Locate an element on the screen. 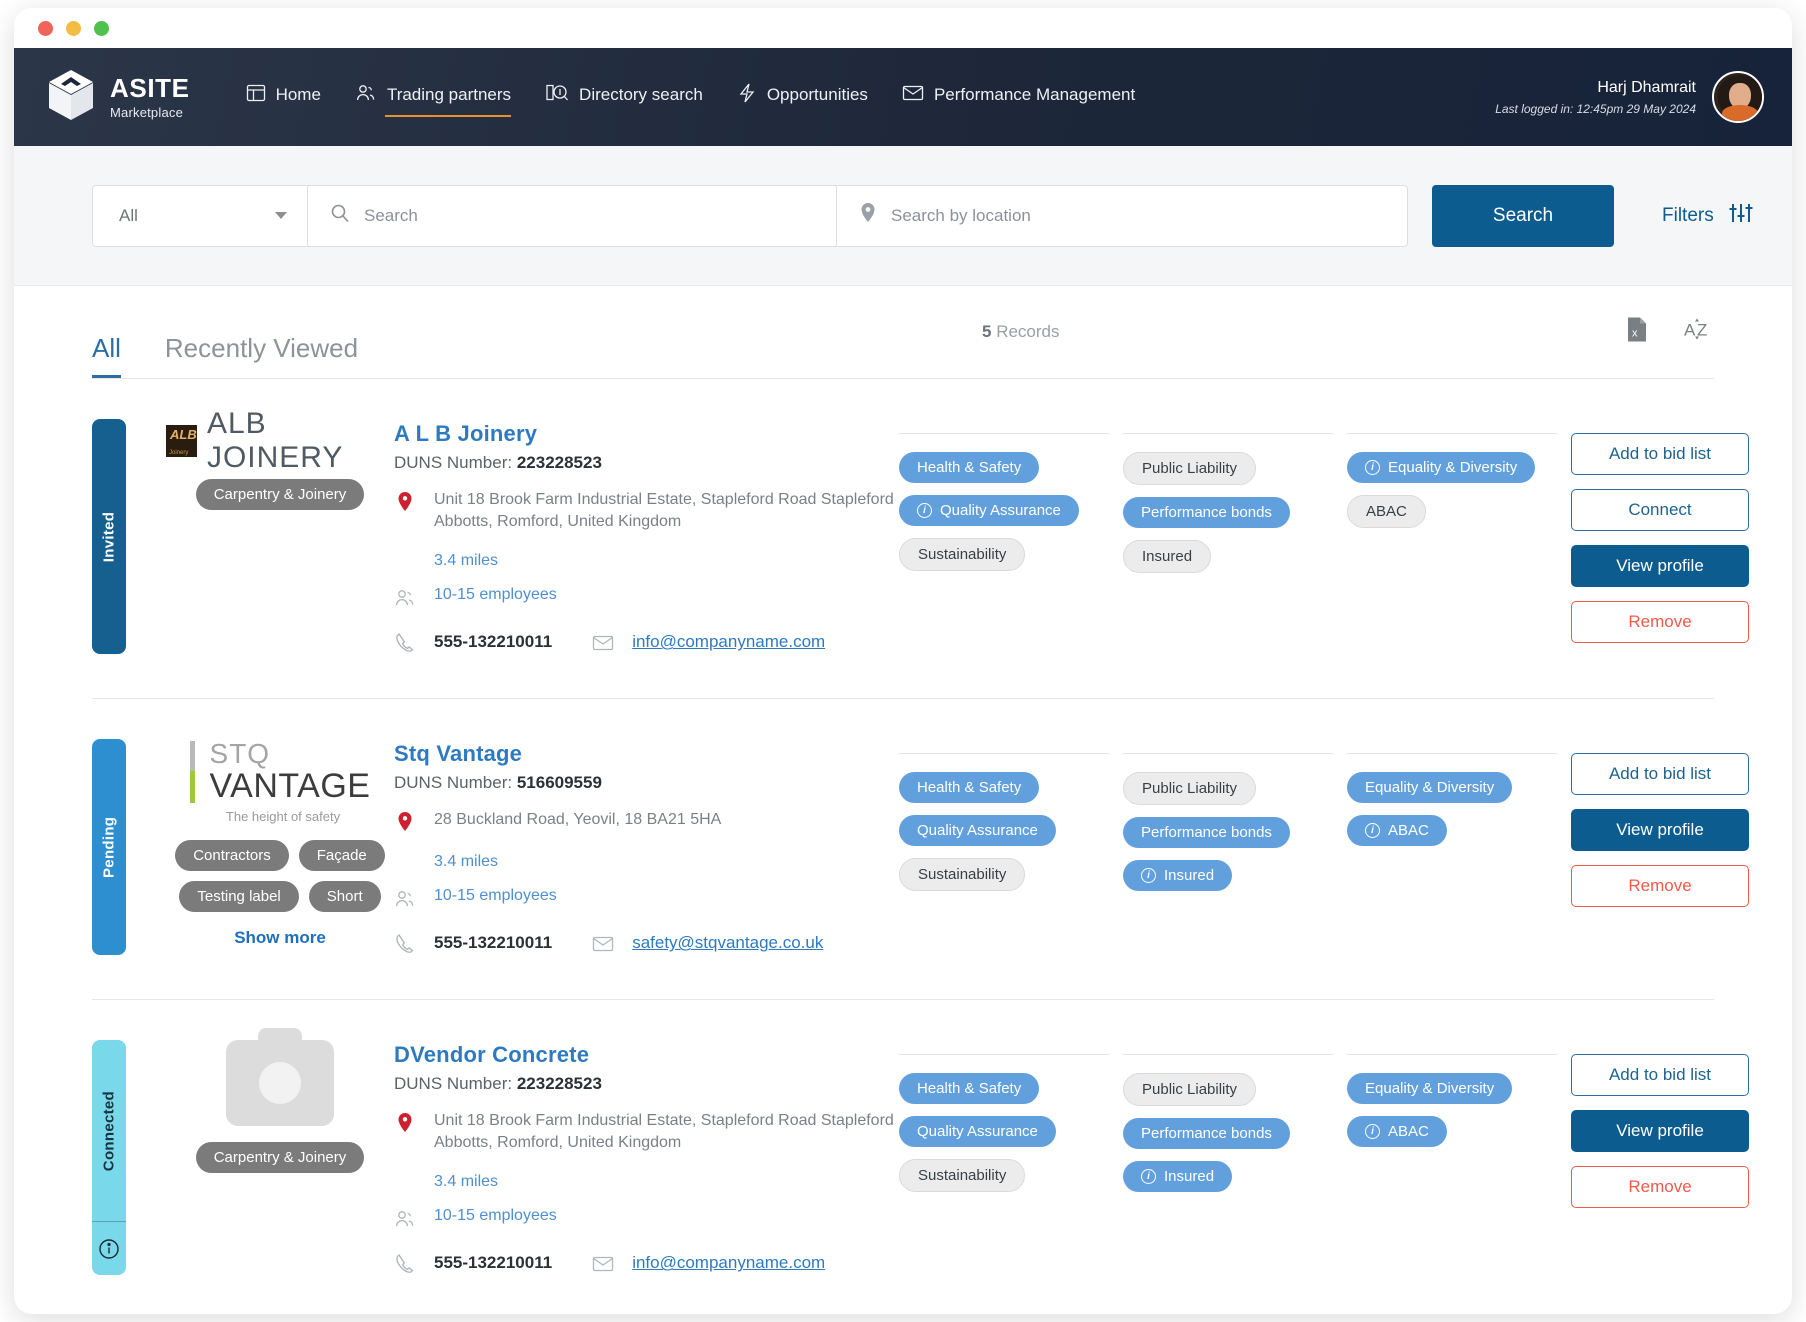 The image size is (1806, 1322). nav-item-trading-partners: Trading partners is located at coordinates (433, 100).